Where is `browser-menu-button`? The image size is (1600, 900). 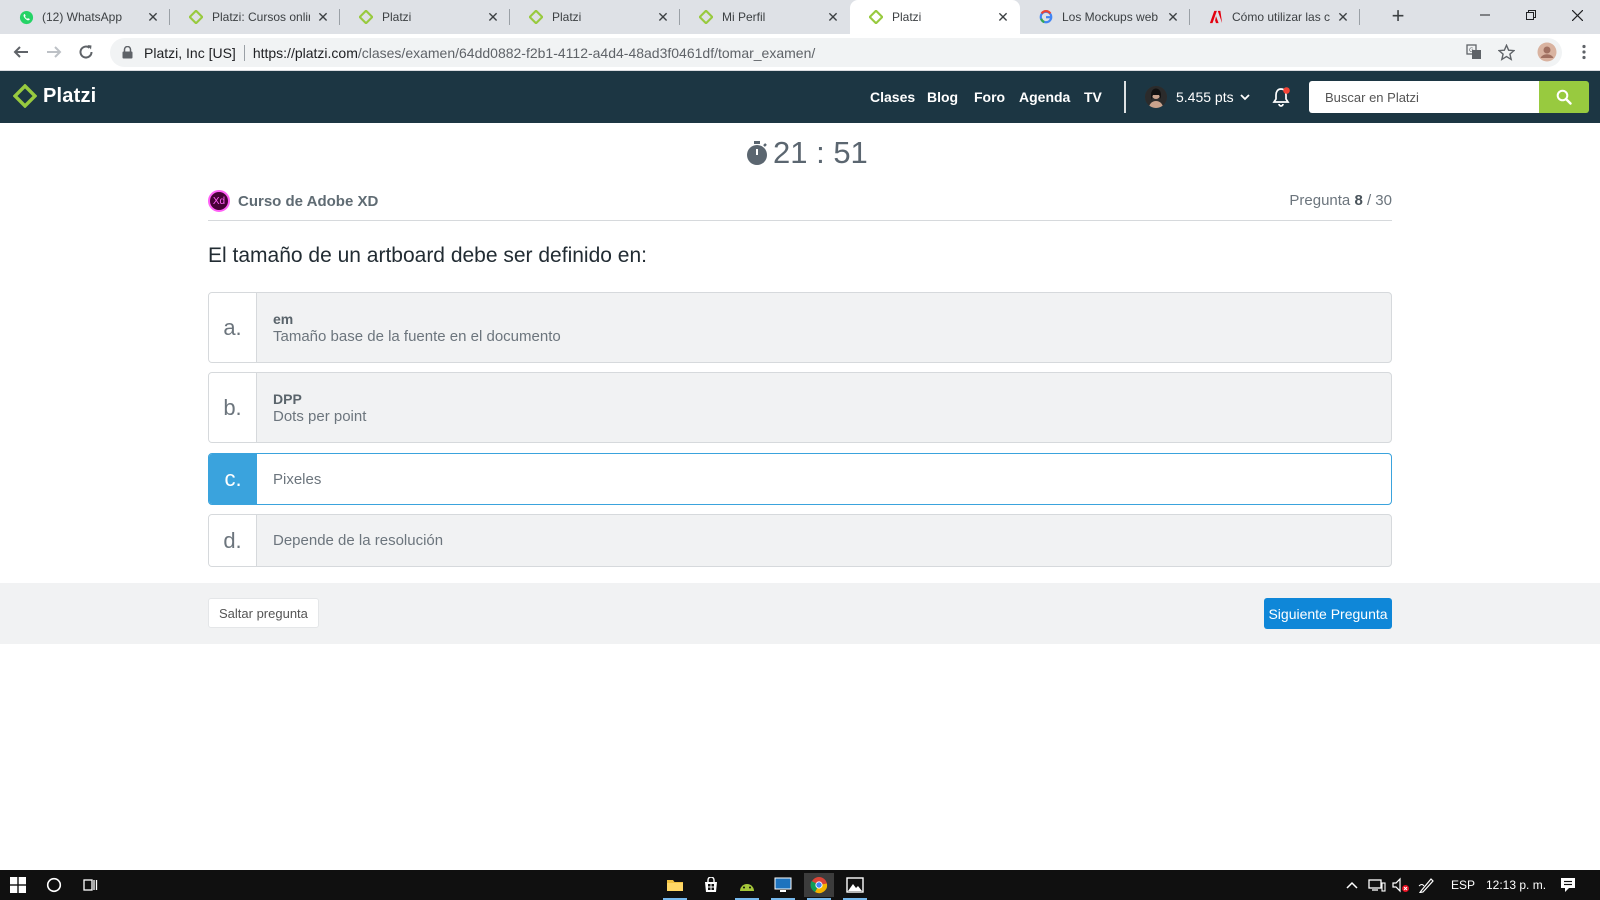 browser-menu-button is located at coordinates (1584, 52).